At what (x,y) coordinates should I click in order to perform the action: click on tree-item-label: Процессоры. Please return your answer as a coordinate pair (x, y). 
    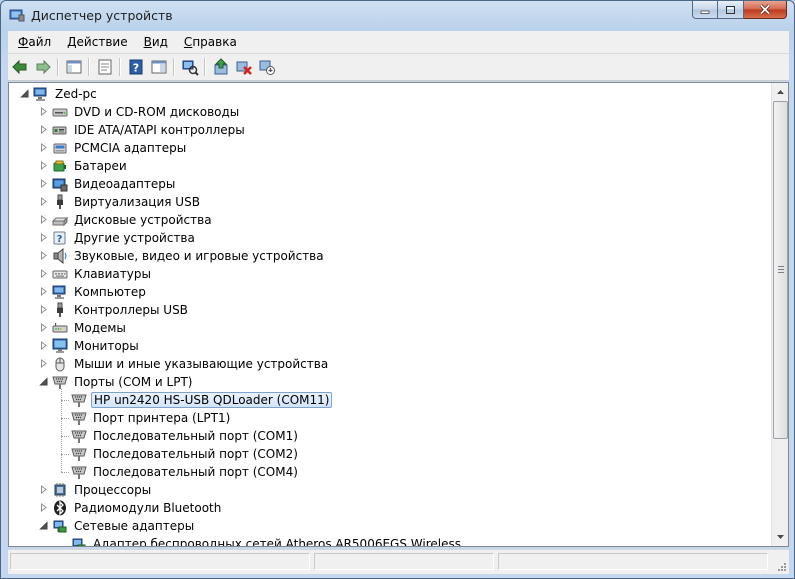
    Looking at the image, I should click on (113, 490).